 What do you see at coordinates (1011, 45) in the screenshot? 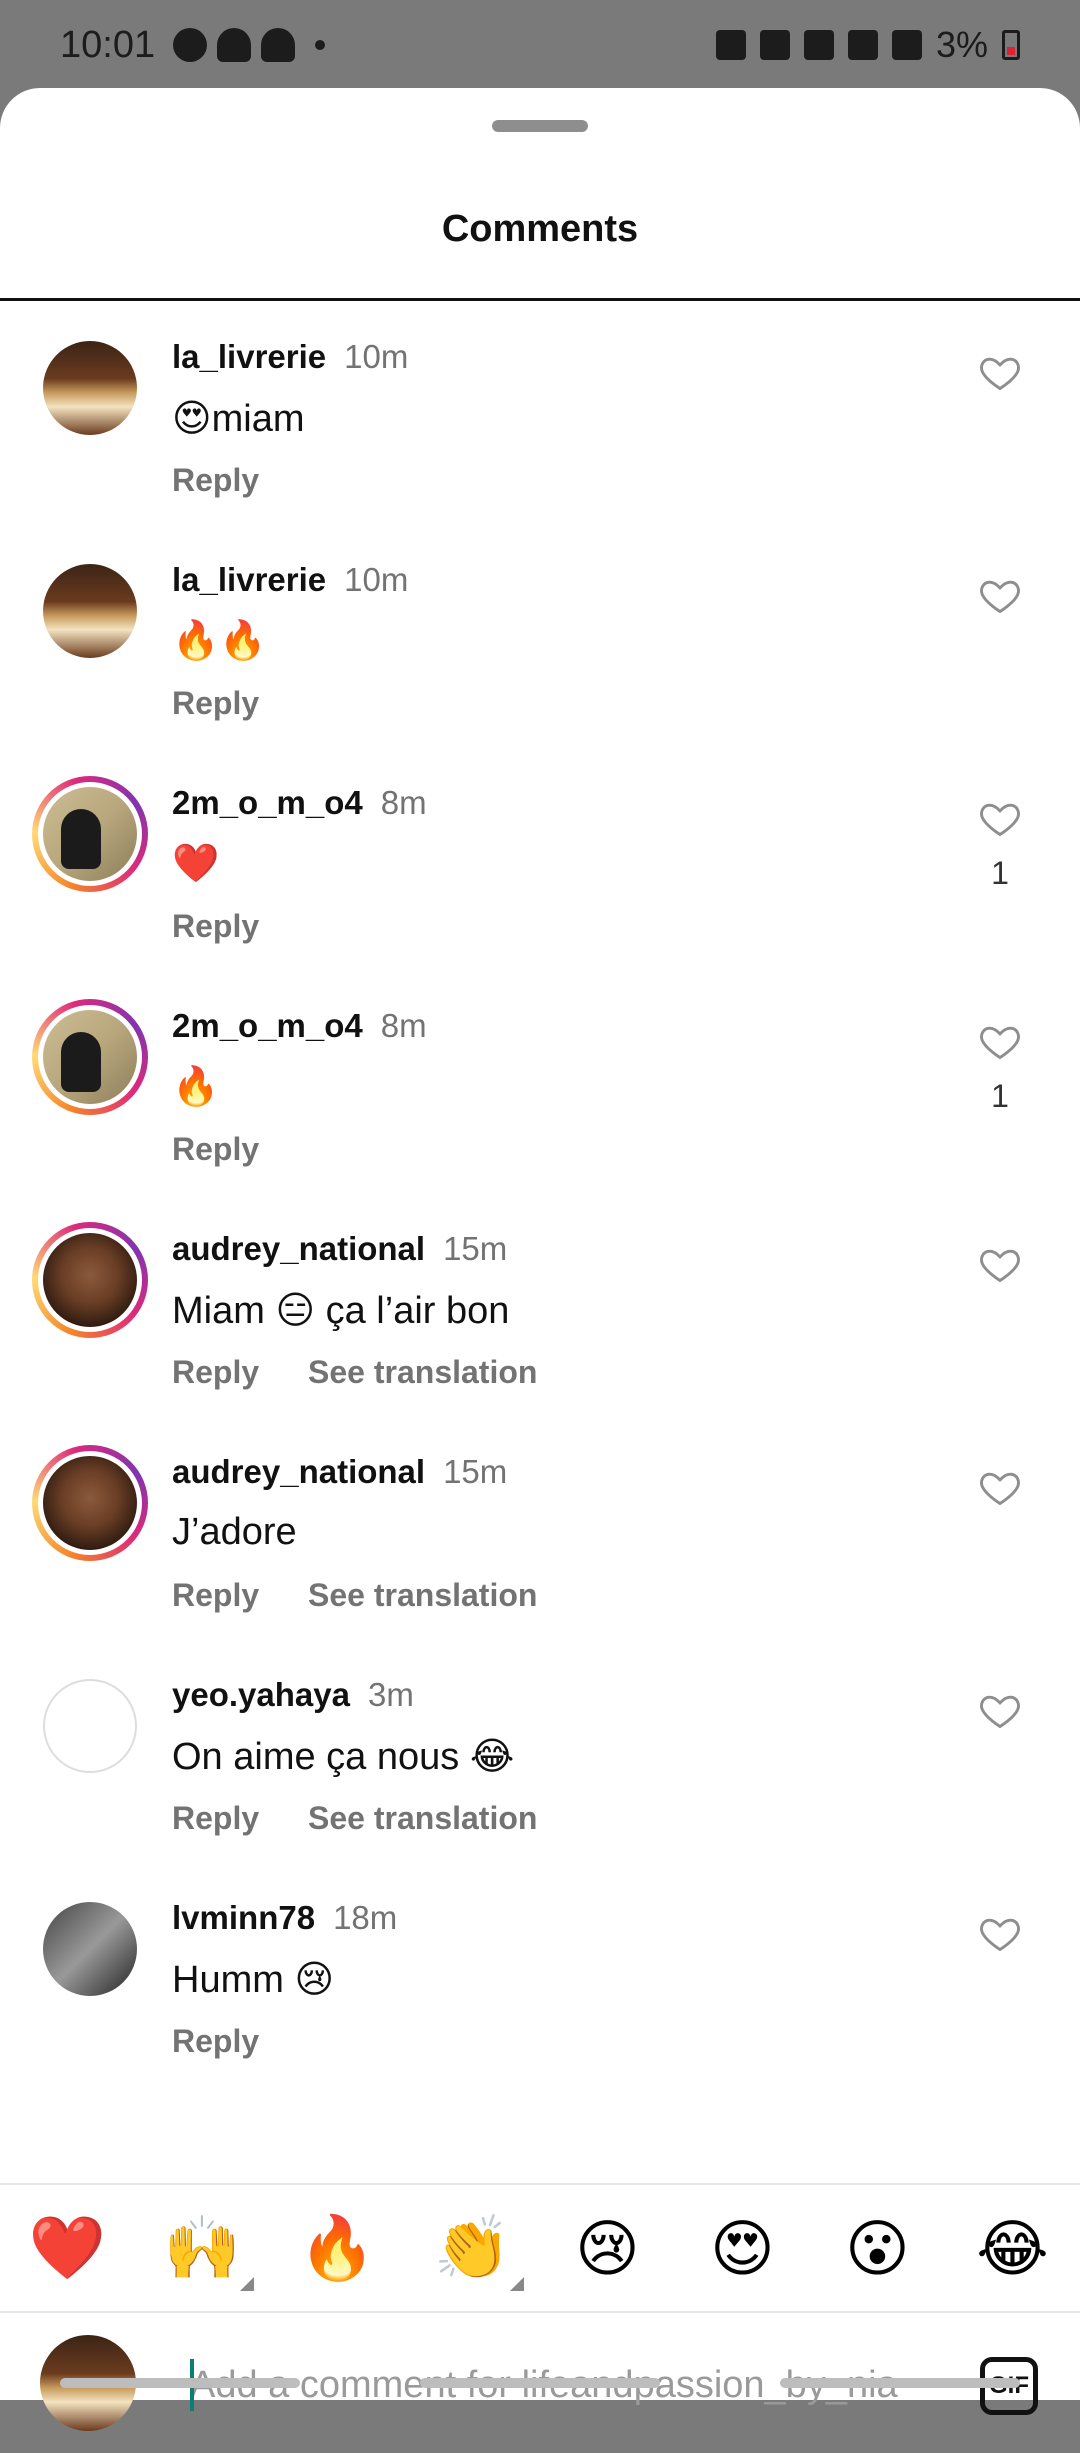
I see `battery-icon` at bounding box center [1011, 45].